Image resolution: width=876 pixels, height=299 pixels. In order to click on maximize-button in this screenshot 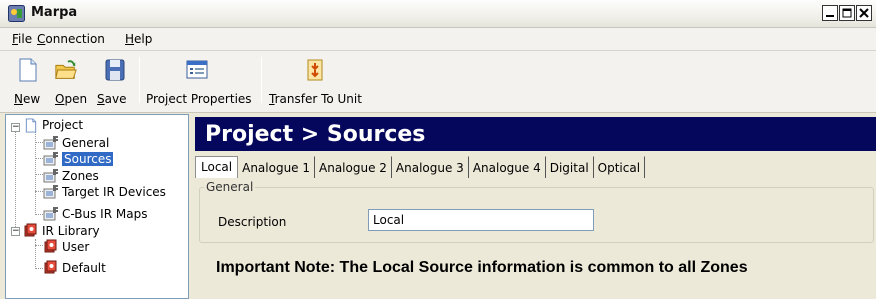, I will do `click(847, 13)`.